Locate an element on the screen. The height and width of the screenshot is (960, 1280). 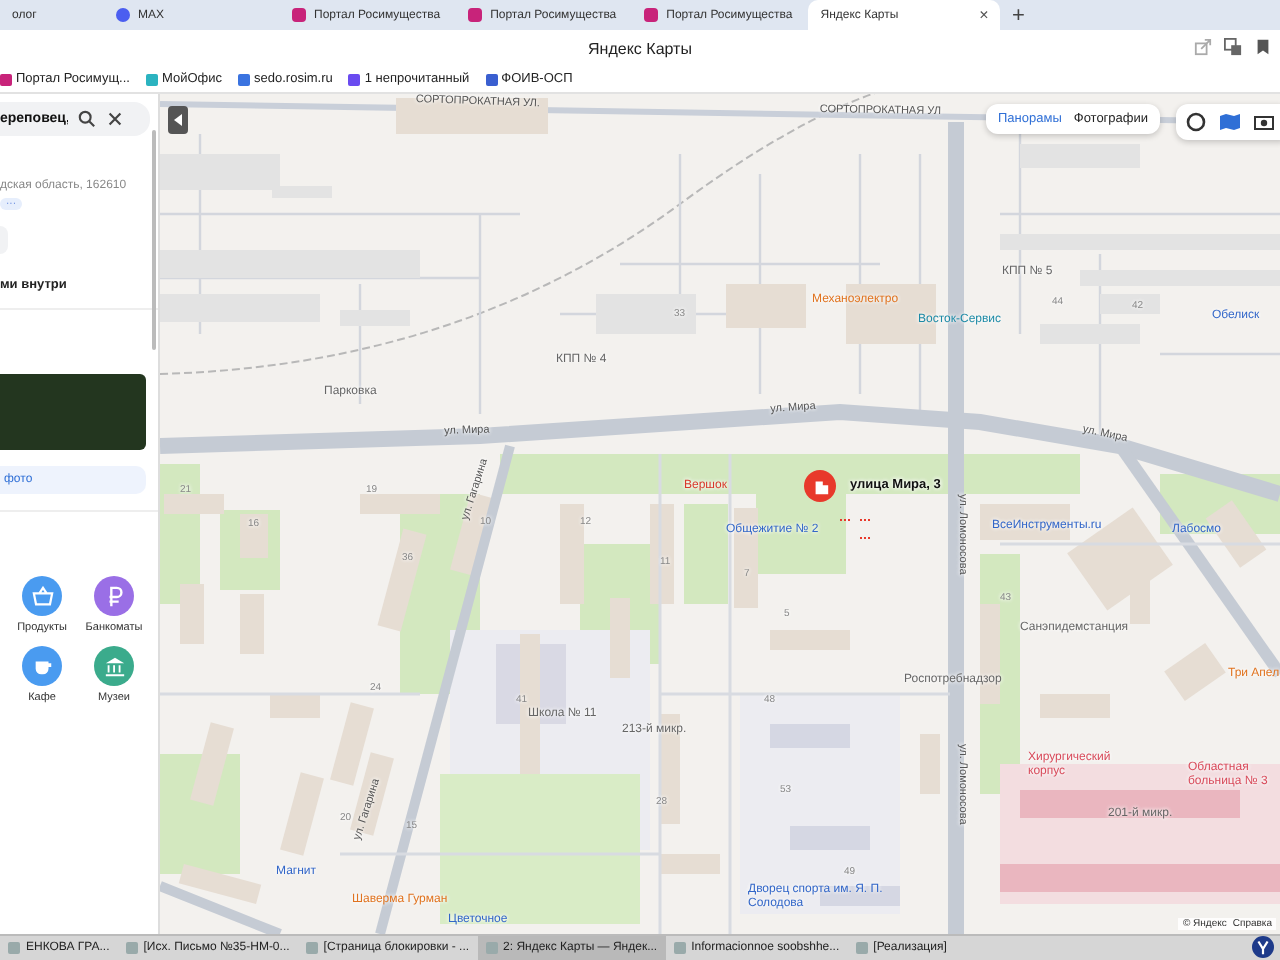
map-layers-icon is located at coordinates (1230, 122).